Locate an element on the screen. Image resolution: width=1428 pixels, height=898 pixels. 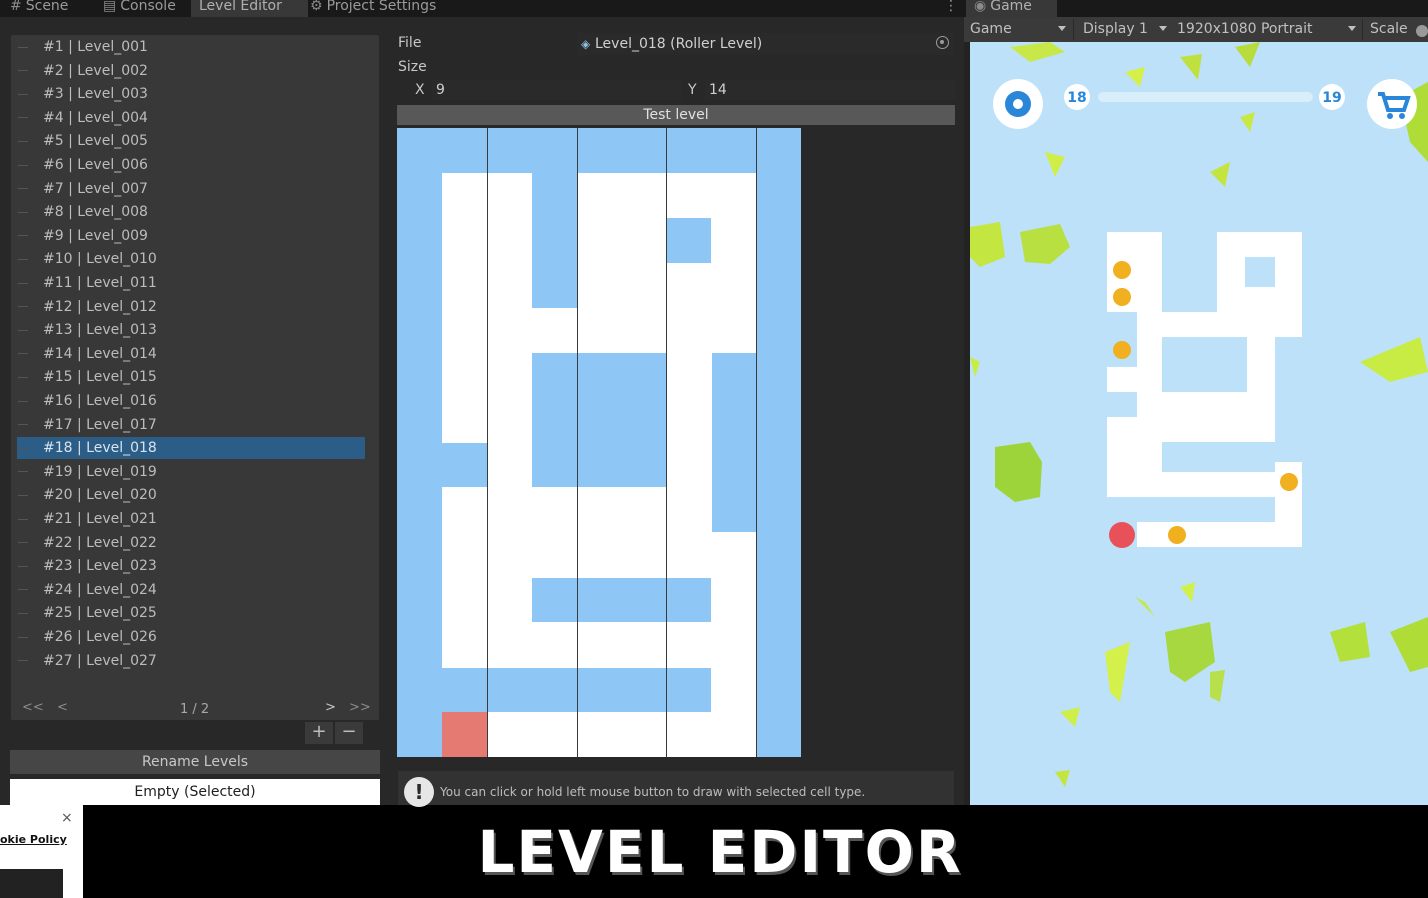
level-list-item: #27 | Level_027 is located at coordinates (191, 661).